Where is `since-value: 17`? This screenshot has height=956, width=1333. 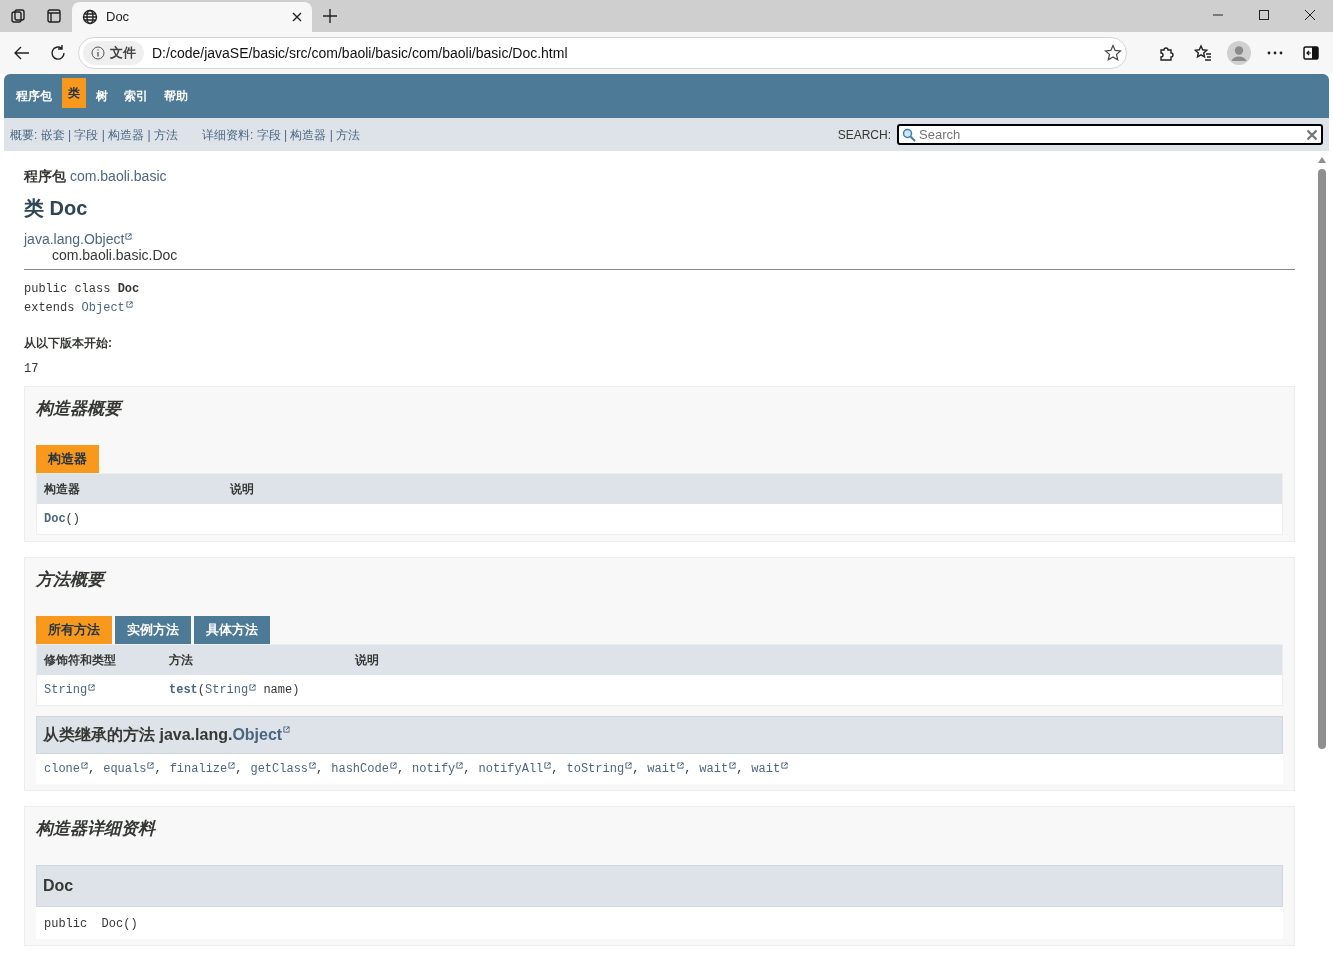
since-value: 17 is located at coordinates (32, 369).